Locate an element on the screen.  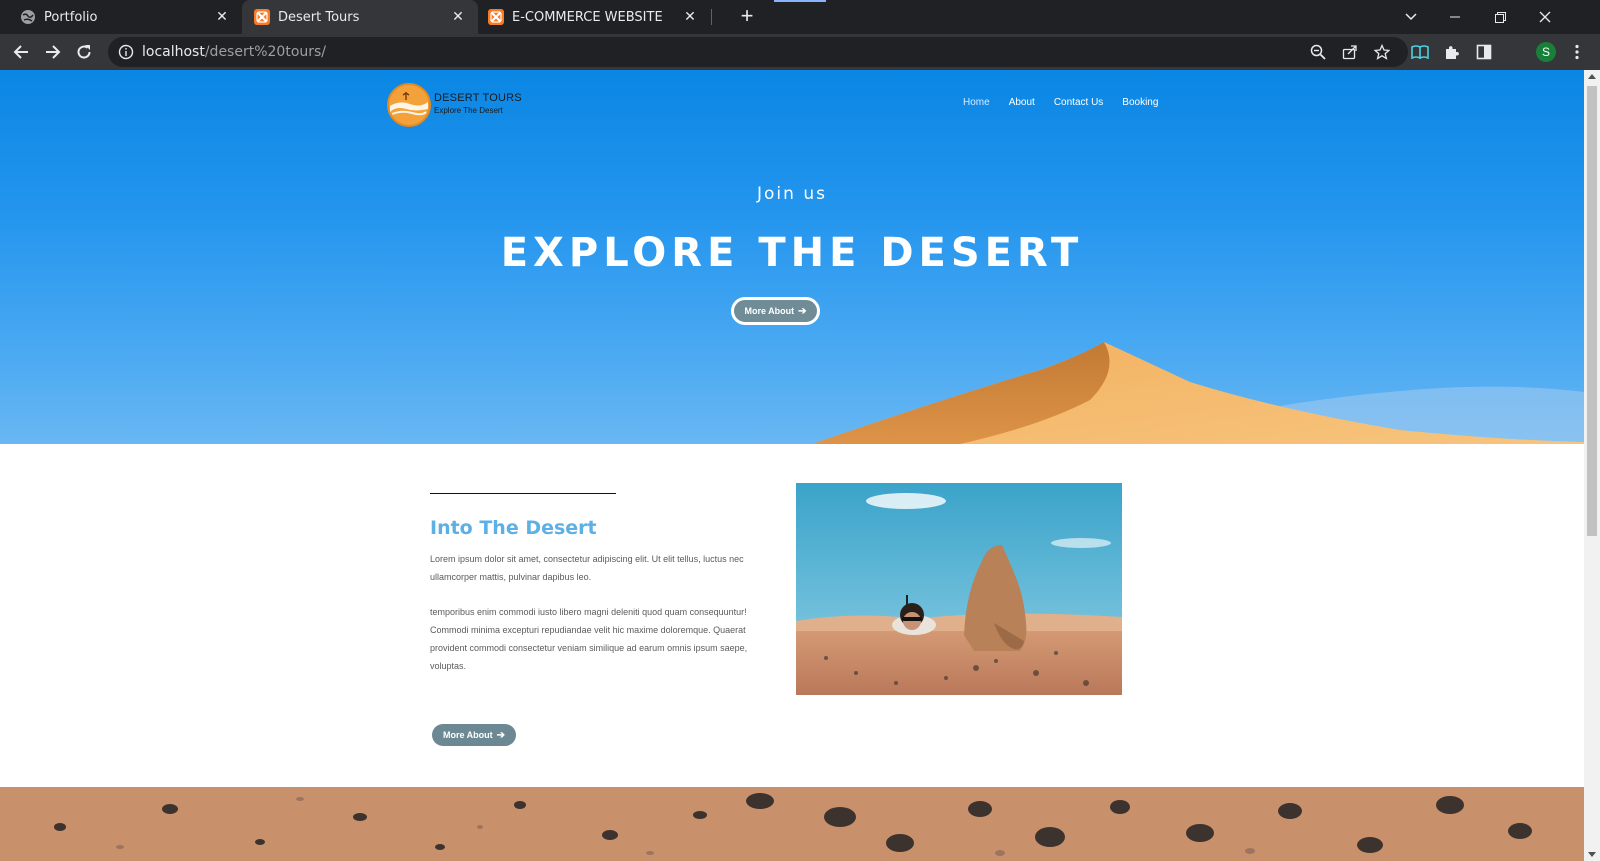
close-icon is located at coordinates (1545, 17).